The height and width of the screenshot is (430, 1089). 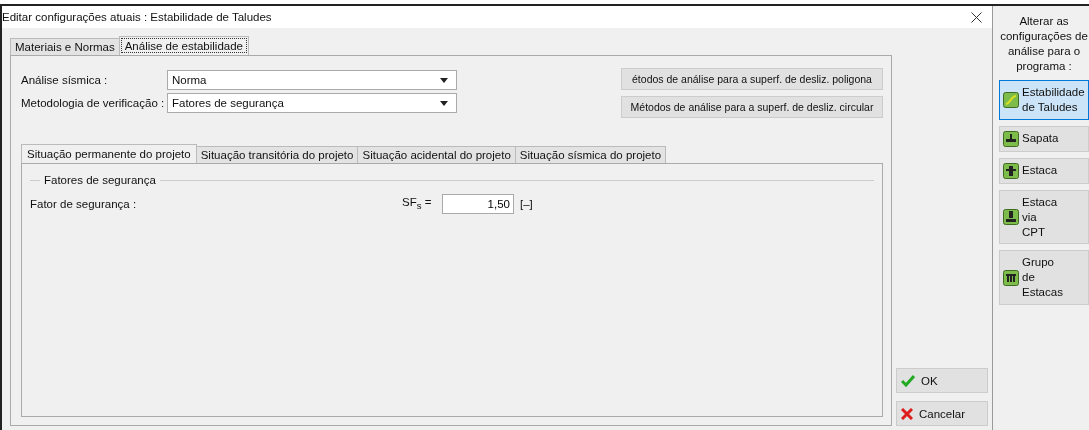 What do you see at coordinates (417, 204) in the screenshot?
I see `symbol-label: SF$_{s}$ =` at bounding box center [417, 204].